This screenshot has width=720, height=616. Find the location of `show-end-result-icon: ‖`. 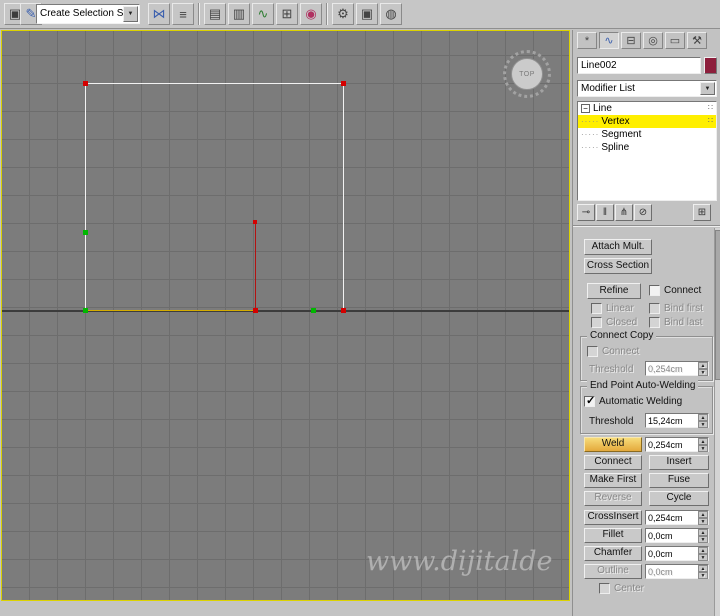

show-end-result-icon: ‖ is located at coordinates (605, 212).